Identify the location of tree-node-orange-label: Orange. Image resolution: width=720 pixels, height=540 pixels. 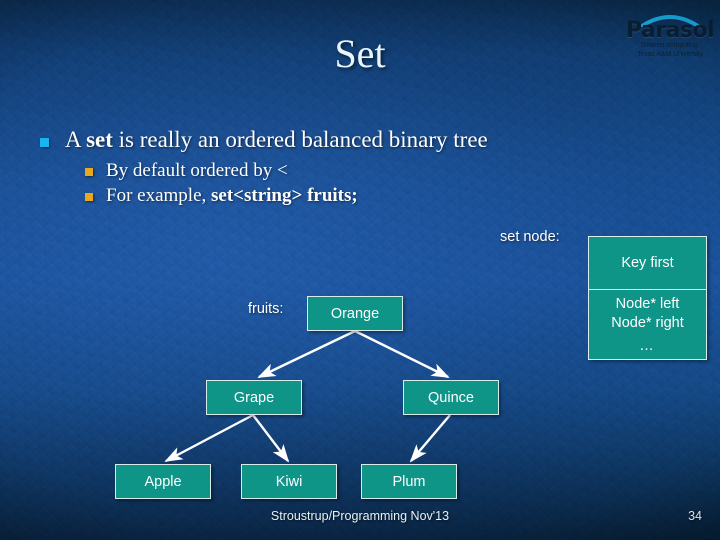
(355, 313).